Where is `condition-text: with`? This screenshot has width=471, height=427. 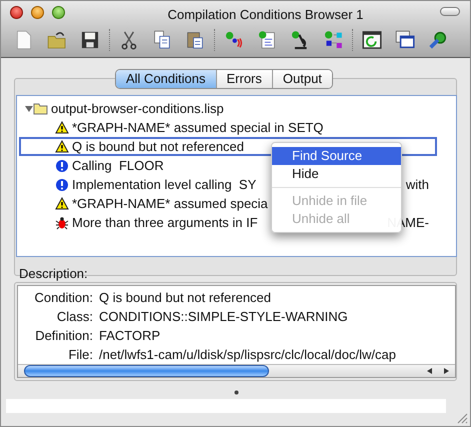
condition-text: with is located at coordinates (417, 185).